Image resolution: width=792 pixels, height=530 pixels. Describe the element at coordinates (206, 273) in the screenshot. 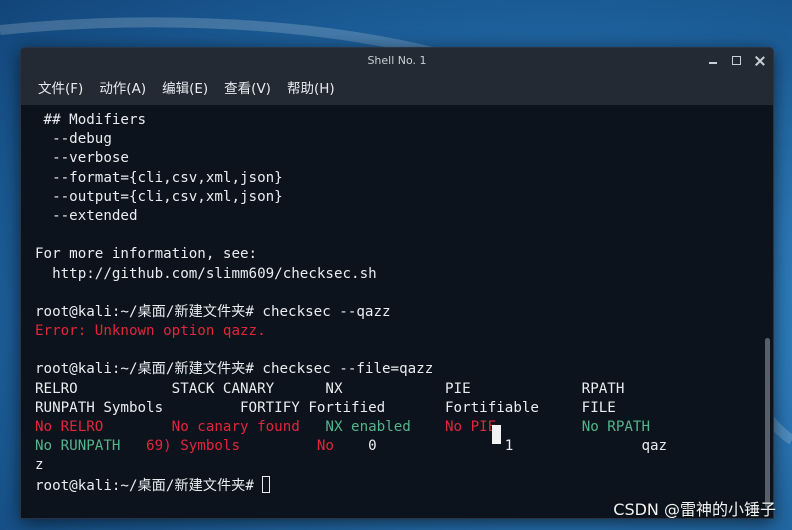

I see `terminal-text: http://github.com/slimm609/checksec.sh` at that location.